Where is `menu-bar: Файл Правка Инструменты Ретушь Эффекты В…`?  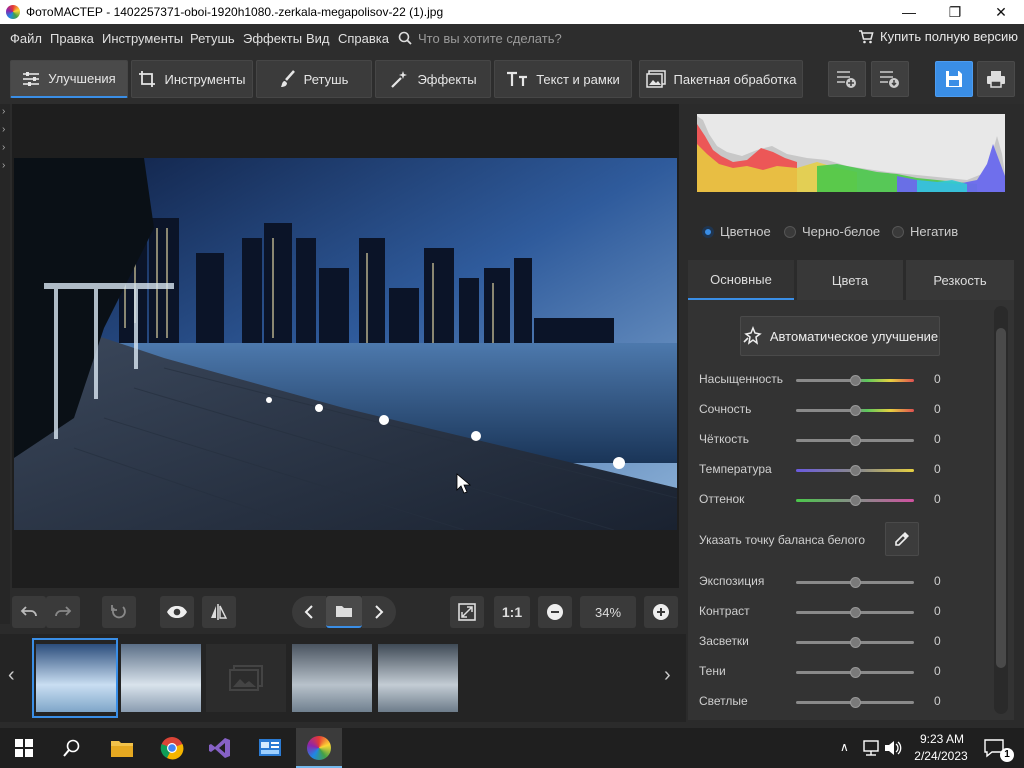 menu-bar: Файл Правка Инструменты Ретушь Эффекты В… is located at coordinates (512, 38).